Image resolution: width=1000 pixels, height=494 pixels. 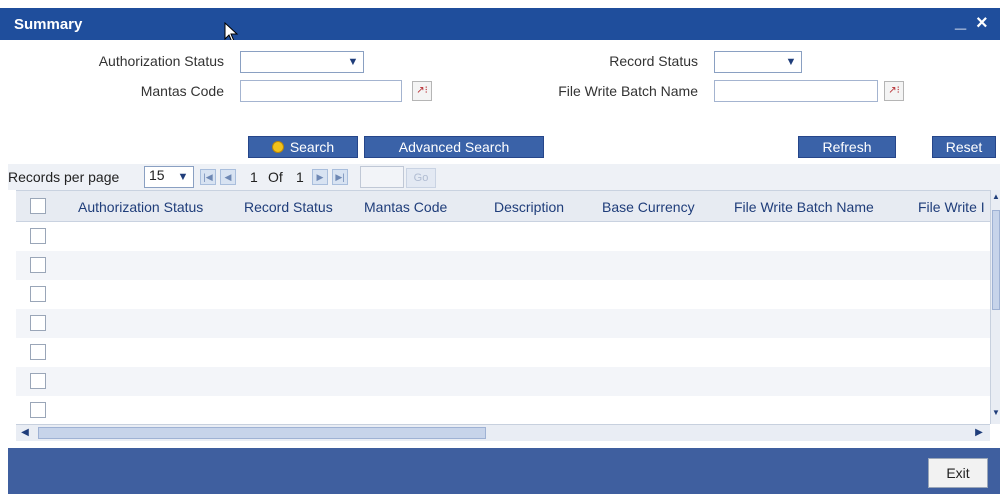 I want to click on authorization-status-select: ▼, so click(x=302, y=62).